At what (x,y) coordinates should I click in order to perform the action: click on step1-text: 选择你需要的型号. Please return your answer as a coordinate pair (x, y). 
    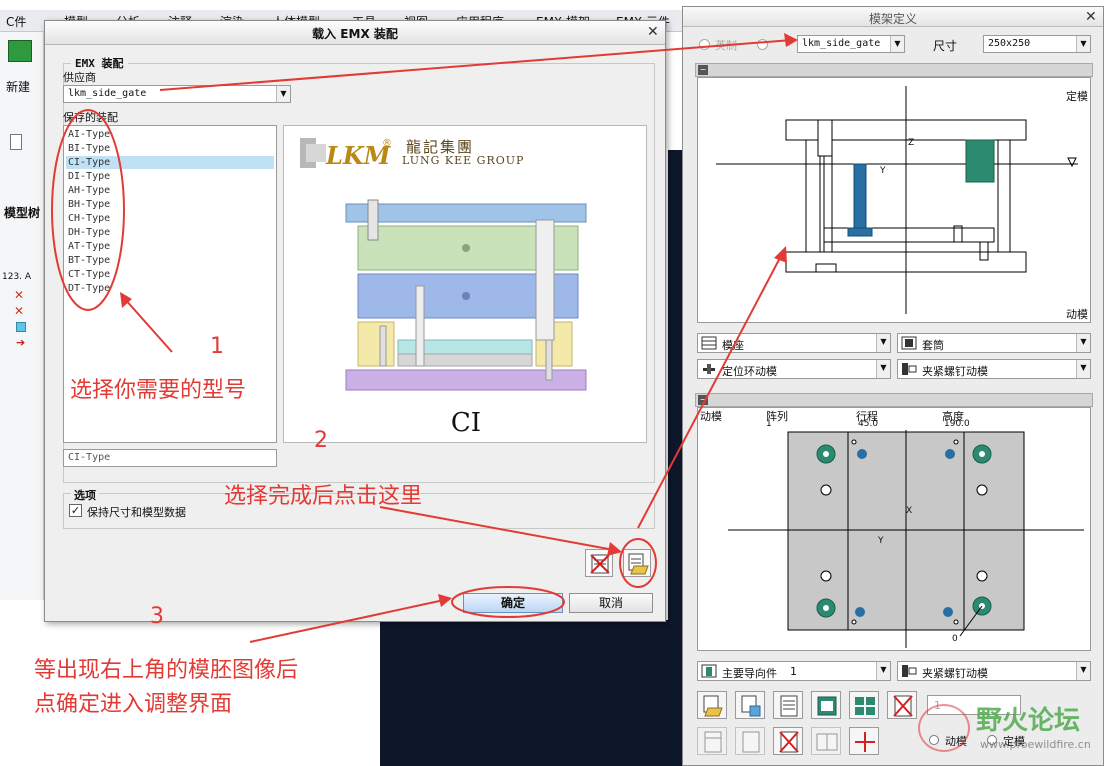
    Looking at the image, I should click on (158, 390).